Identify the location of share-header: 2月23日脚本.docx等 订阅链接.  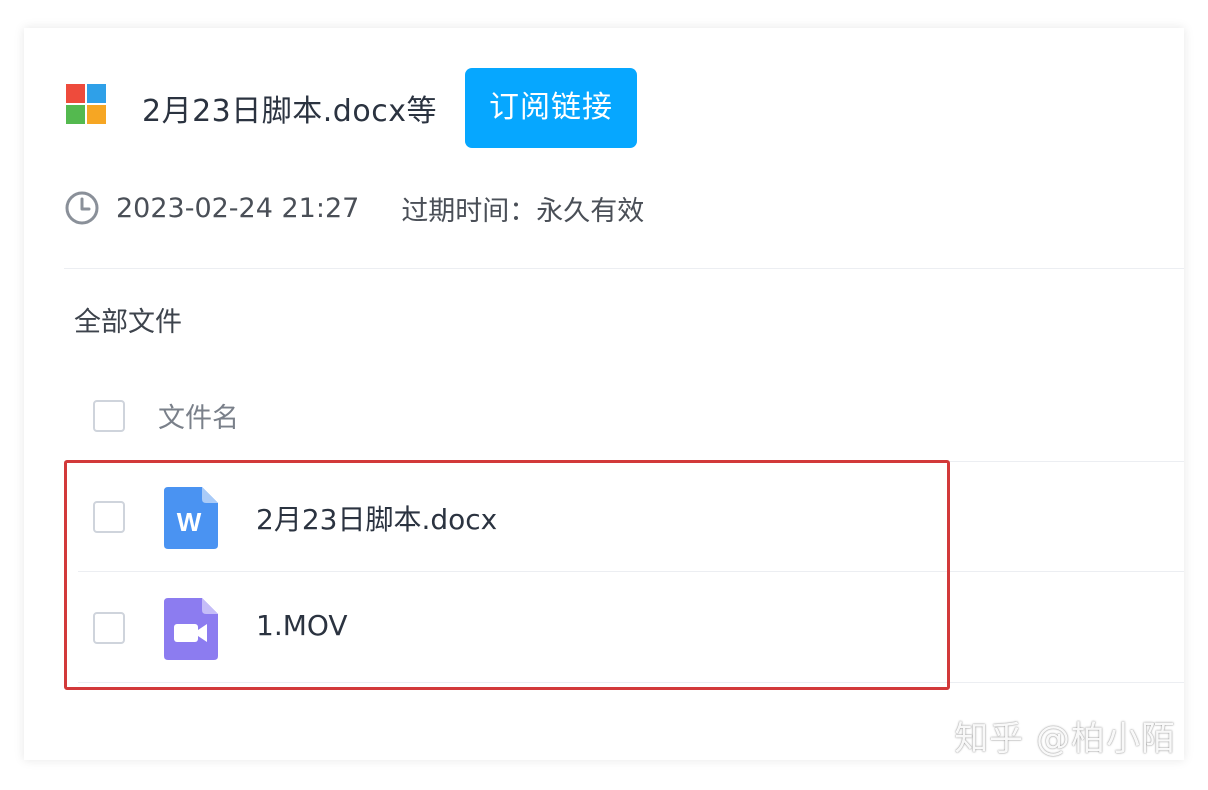
(351, 108).